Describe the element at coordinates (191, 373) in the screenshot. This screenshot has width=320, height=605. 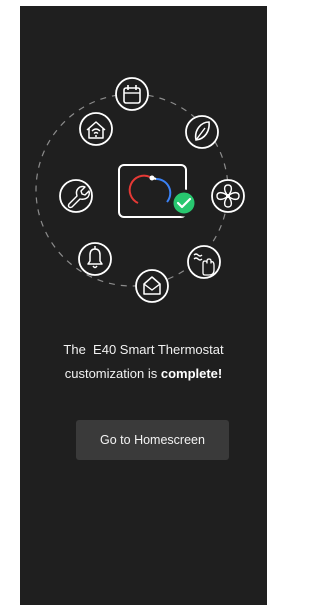
I see `message-emphasis: complete!` at that location.